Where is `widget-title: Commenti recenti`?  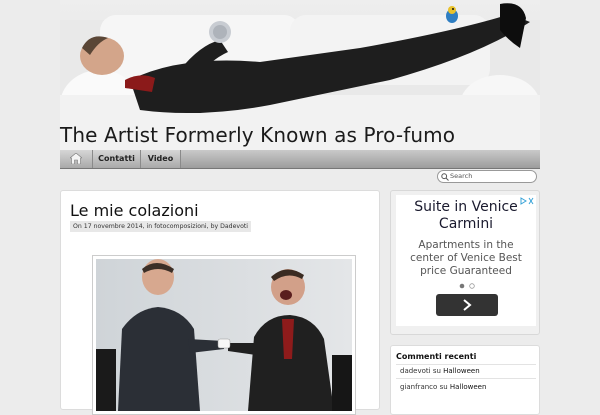 widget-title: Commenti recenti is located at coordinates (436, 356).